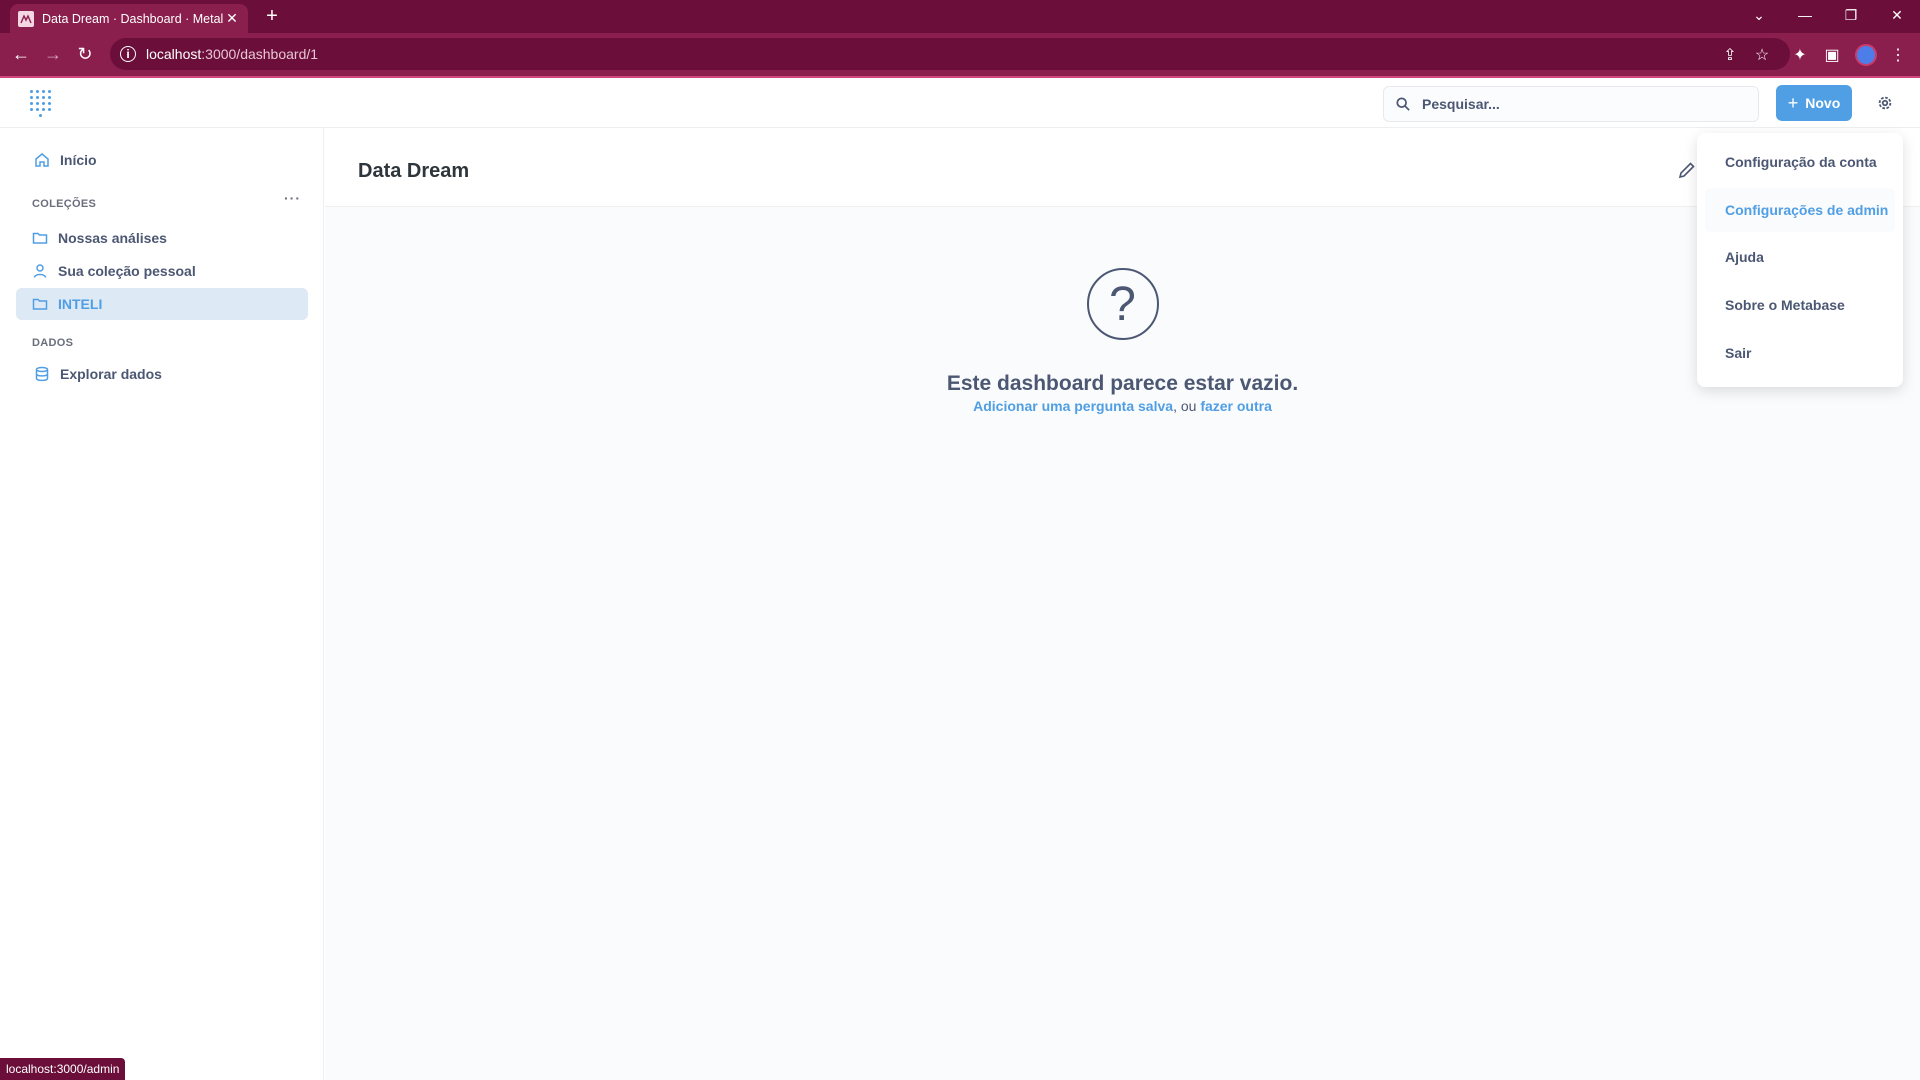 Image resolution: width=1920 pixels, height=1080 pixels. I want to click on create-question-link: fazer outra, so click(1236, 406).